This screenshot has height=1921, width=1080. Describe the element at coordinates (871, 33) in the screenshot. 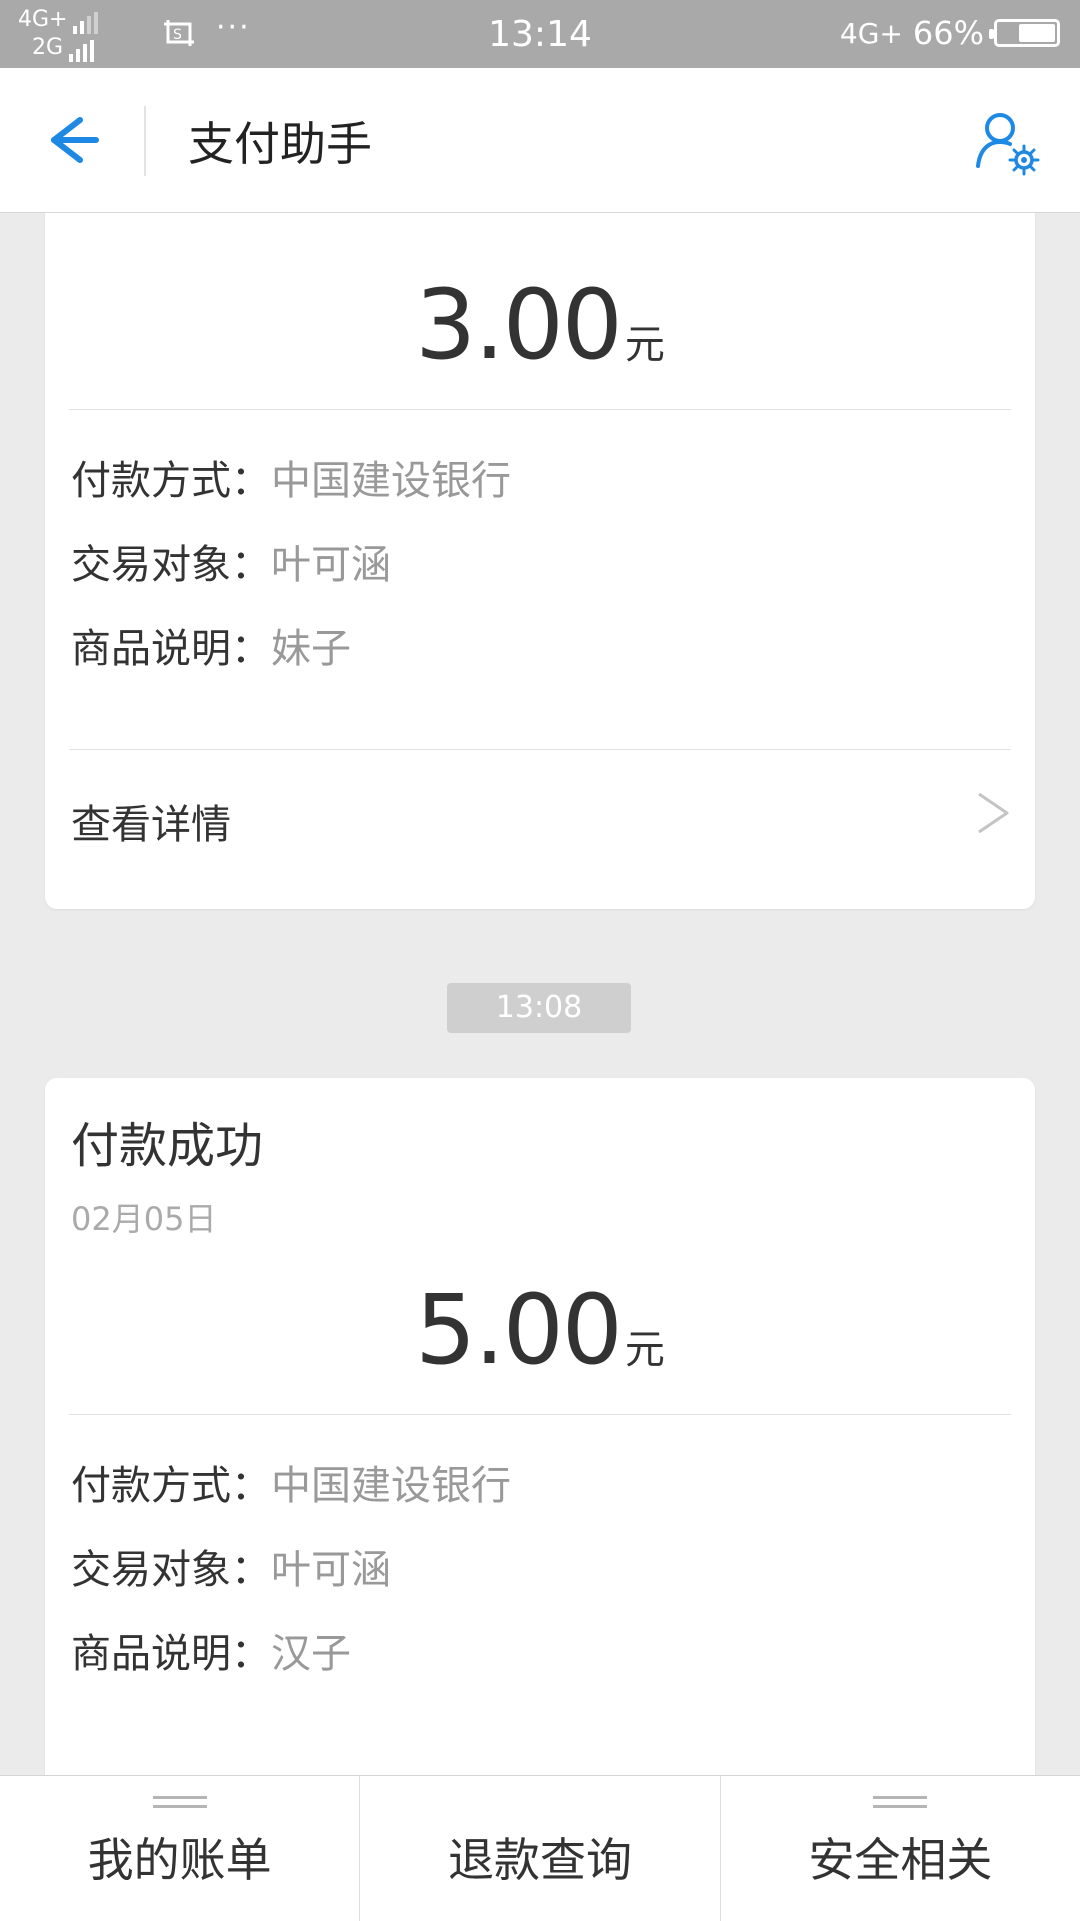

I see `network-type-label: 4G+` at that location.